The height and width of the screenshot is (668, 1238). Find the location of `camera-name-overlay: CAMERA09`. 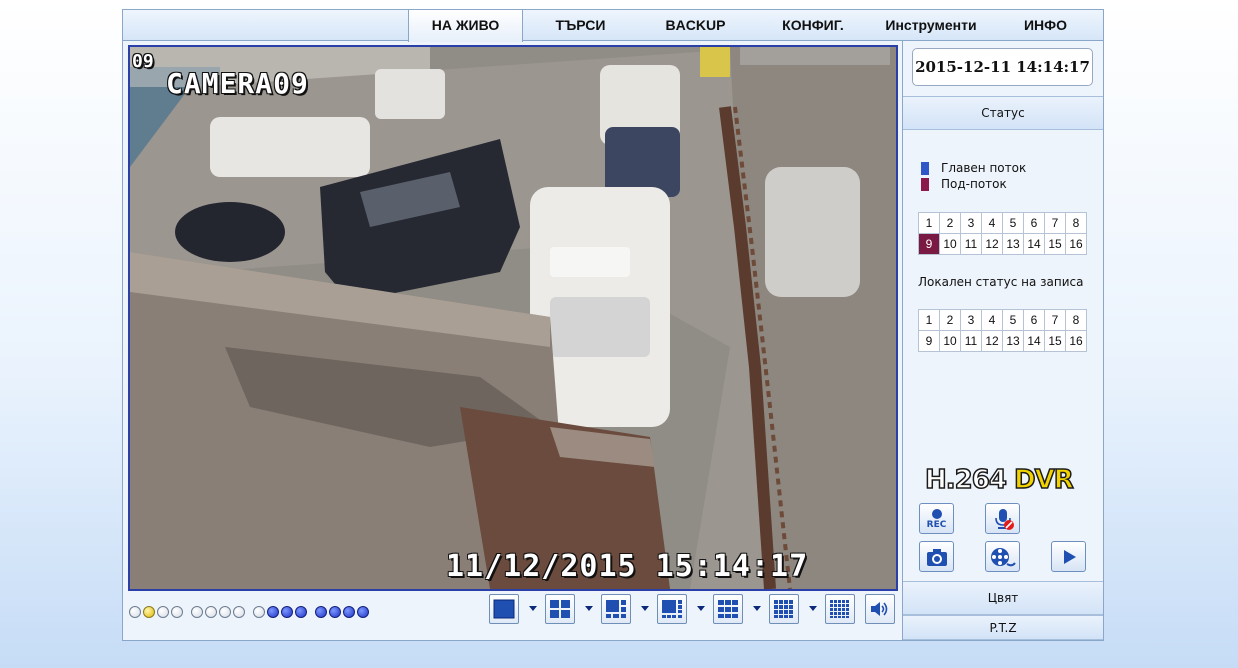

camera-name-overlay: CAMERA09 is located at coordinates (237, 83).